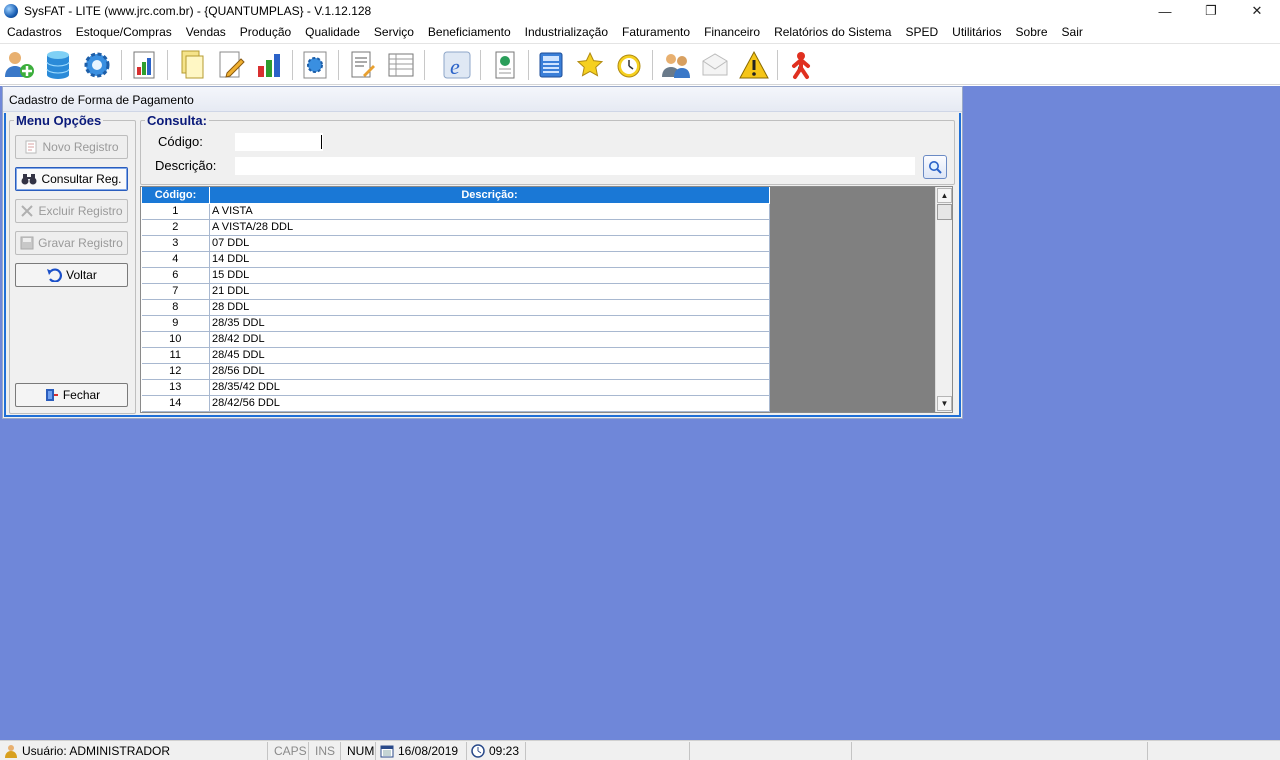 The width and height of the screenshot is (1280, 760). What do you see at coordinates (428, 751) in the screenshot?
I see `status-date: 16/08/2019` at bounding box center [428, 751].